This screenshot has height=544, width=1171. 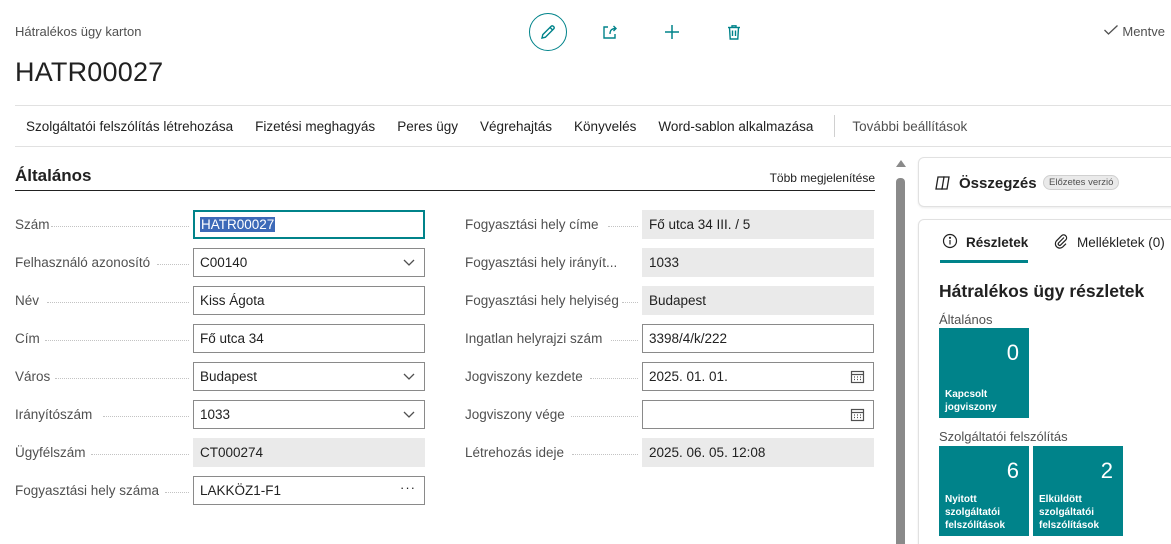 I want to click on tile-value: 2, so click(x=1106, y=470).